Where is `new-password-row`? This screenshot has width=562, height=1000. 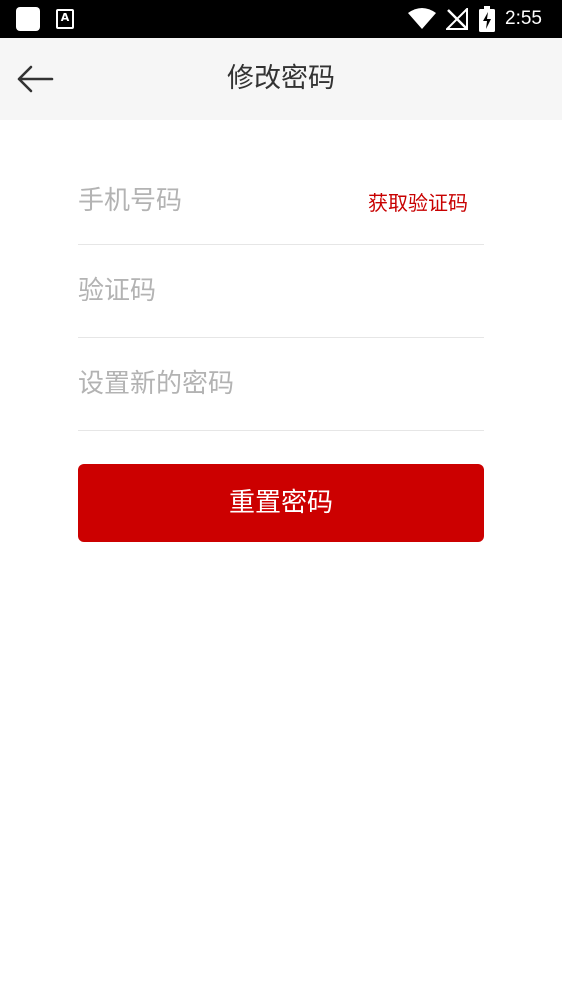 new-password-row is located at coordinates (281, 384).